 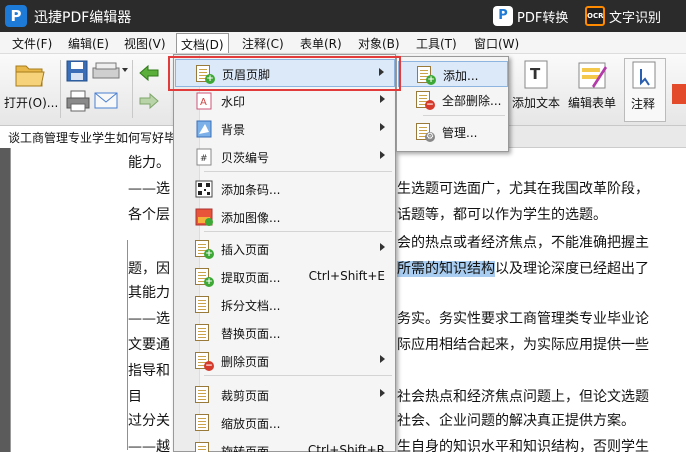 What do you see at coordinates (679, 94) in the screenshot?
I see `more-tools-icon` at bounding box center [679, 94].